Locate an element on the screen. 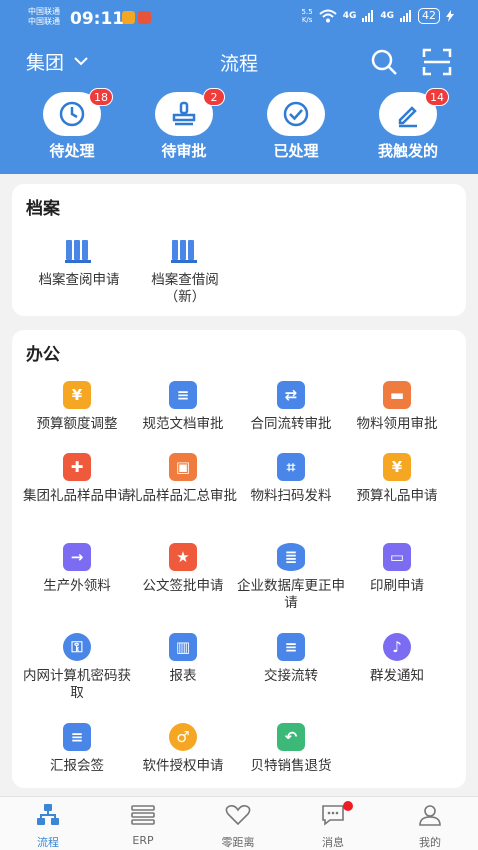 This screenshot has width=478, height=850. stamp-icon is located at coordinates (184, 113).